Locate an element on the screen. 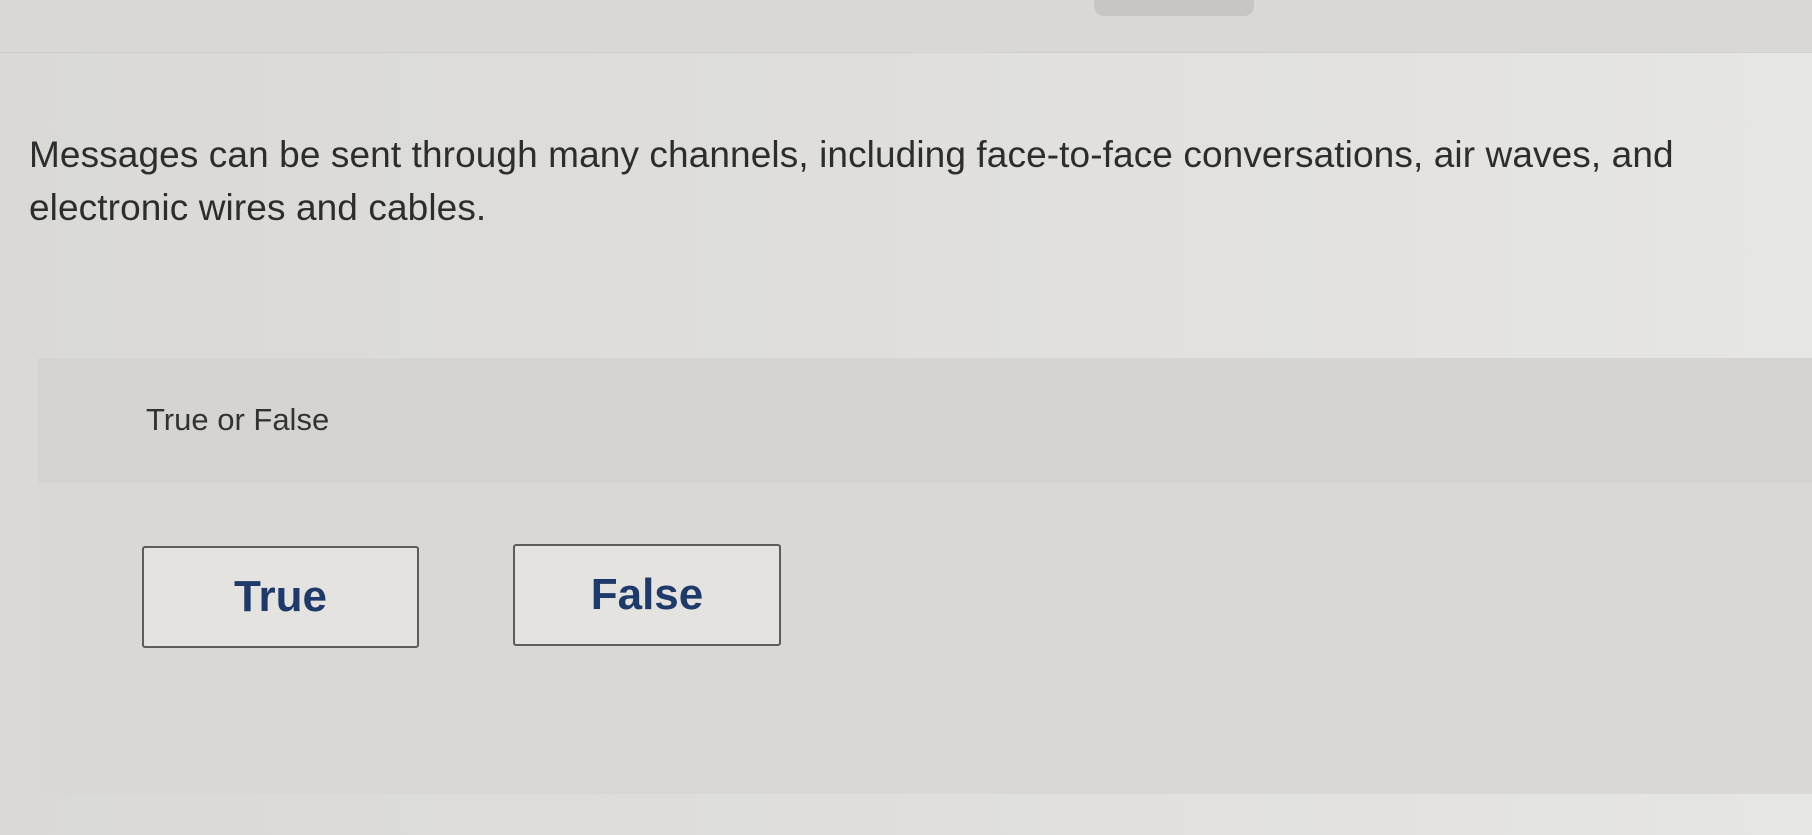  true-button-label: True is located at coordinates (280, 596).